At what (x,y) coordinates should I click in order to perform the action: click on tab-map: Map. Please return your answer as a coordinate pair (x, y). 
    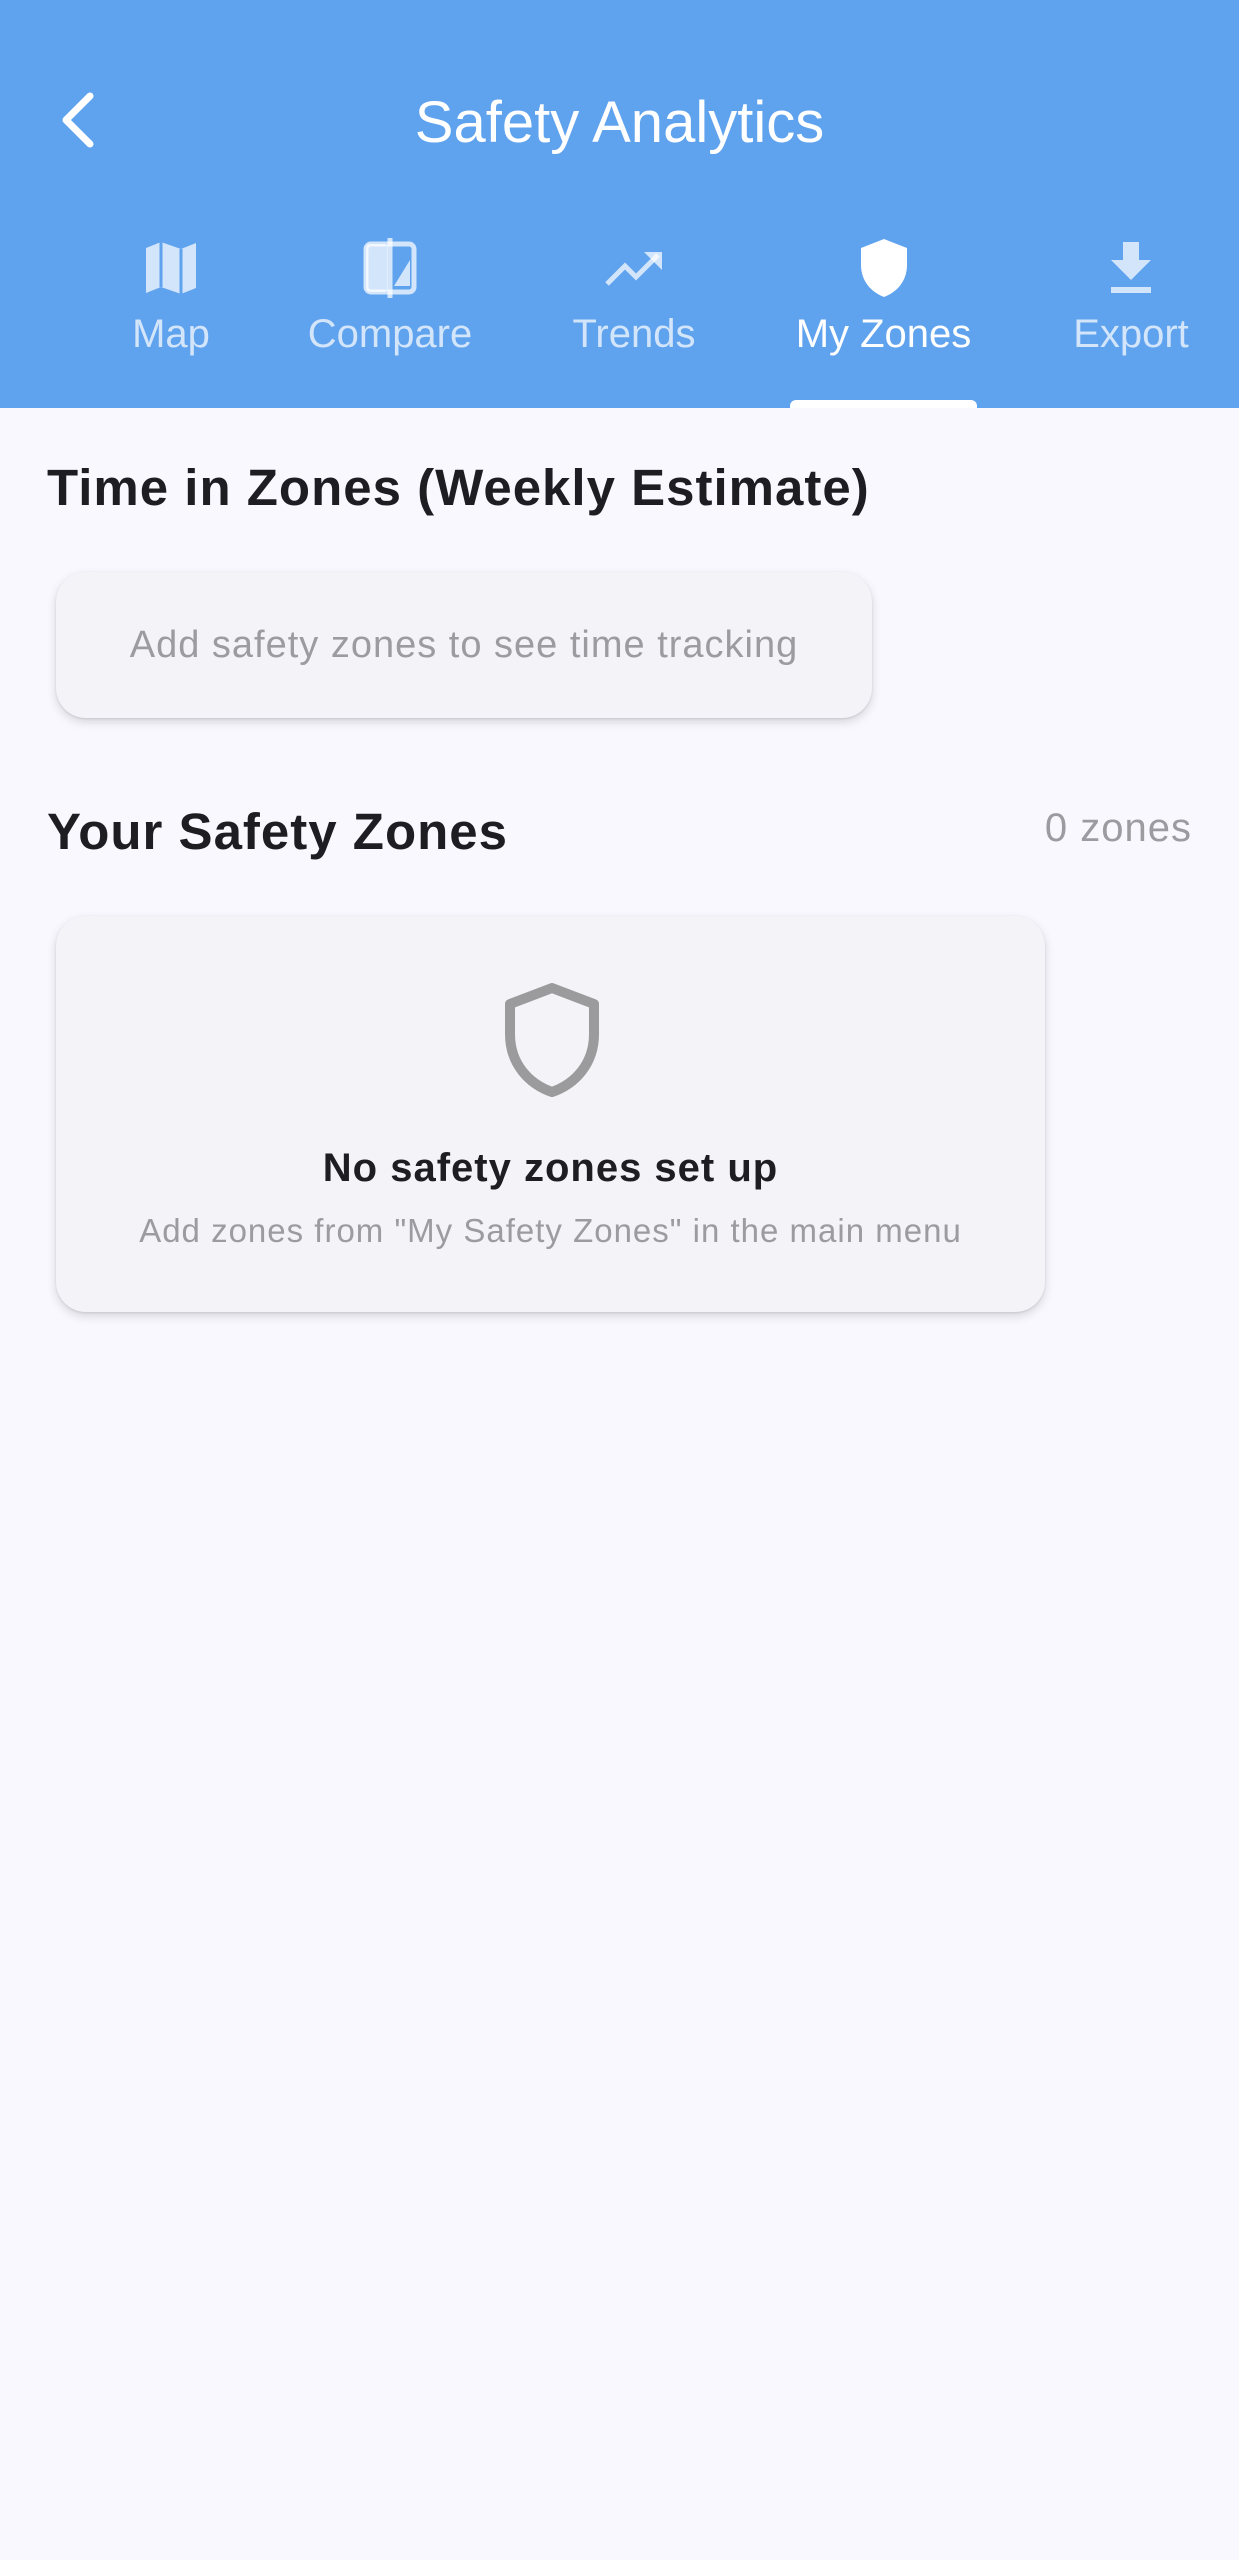
    Looking at the image, I should click on (171, 320).